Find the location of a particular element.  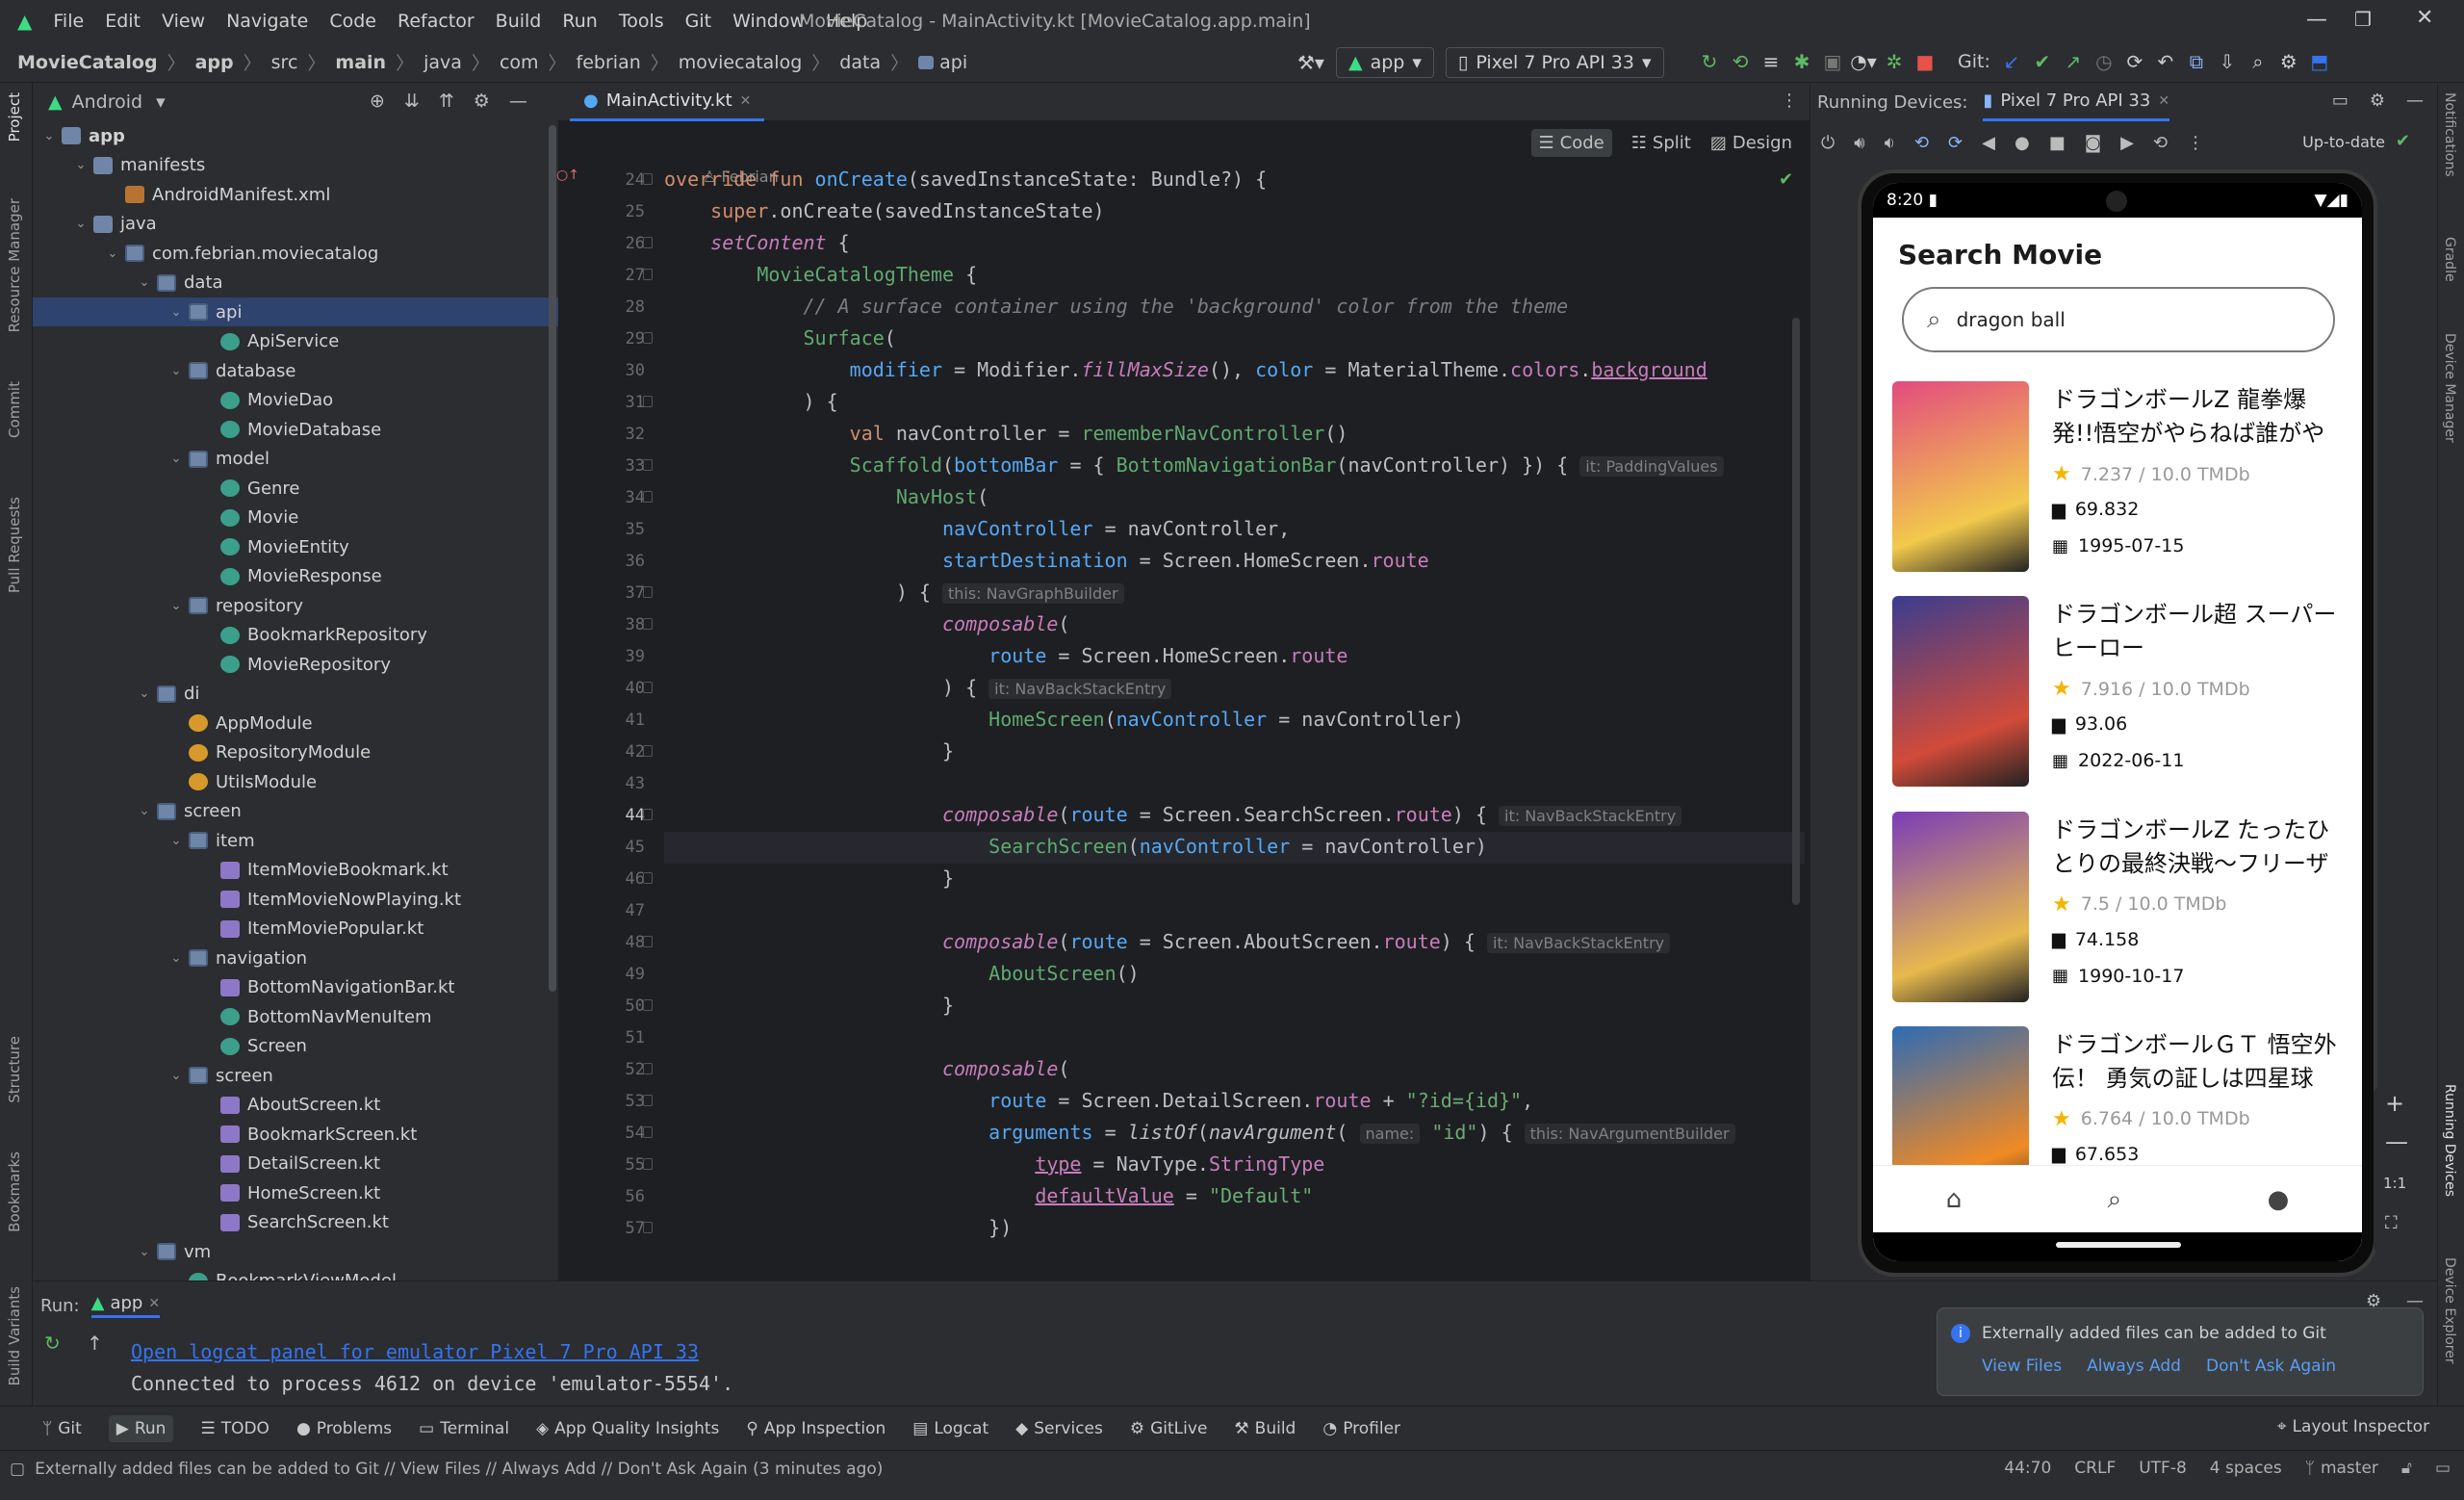

fit-icon: ⛶ is located at coordinates (2391, 1223).